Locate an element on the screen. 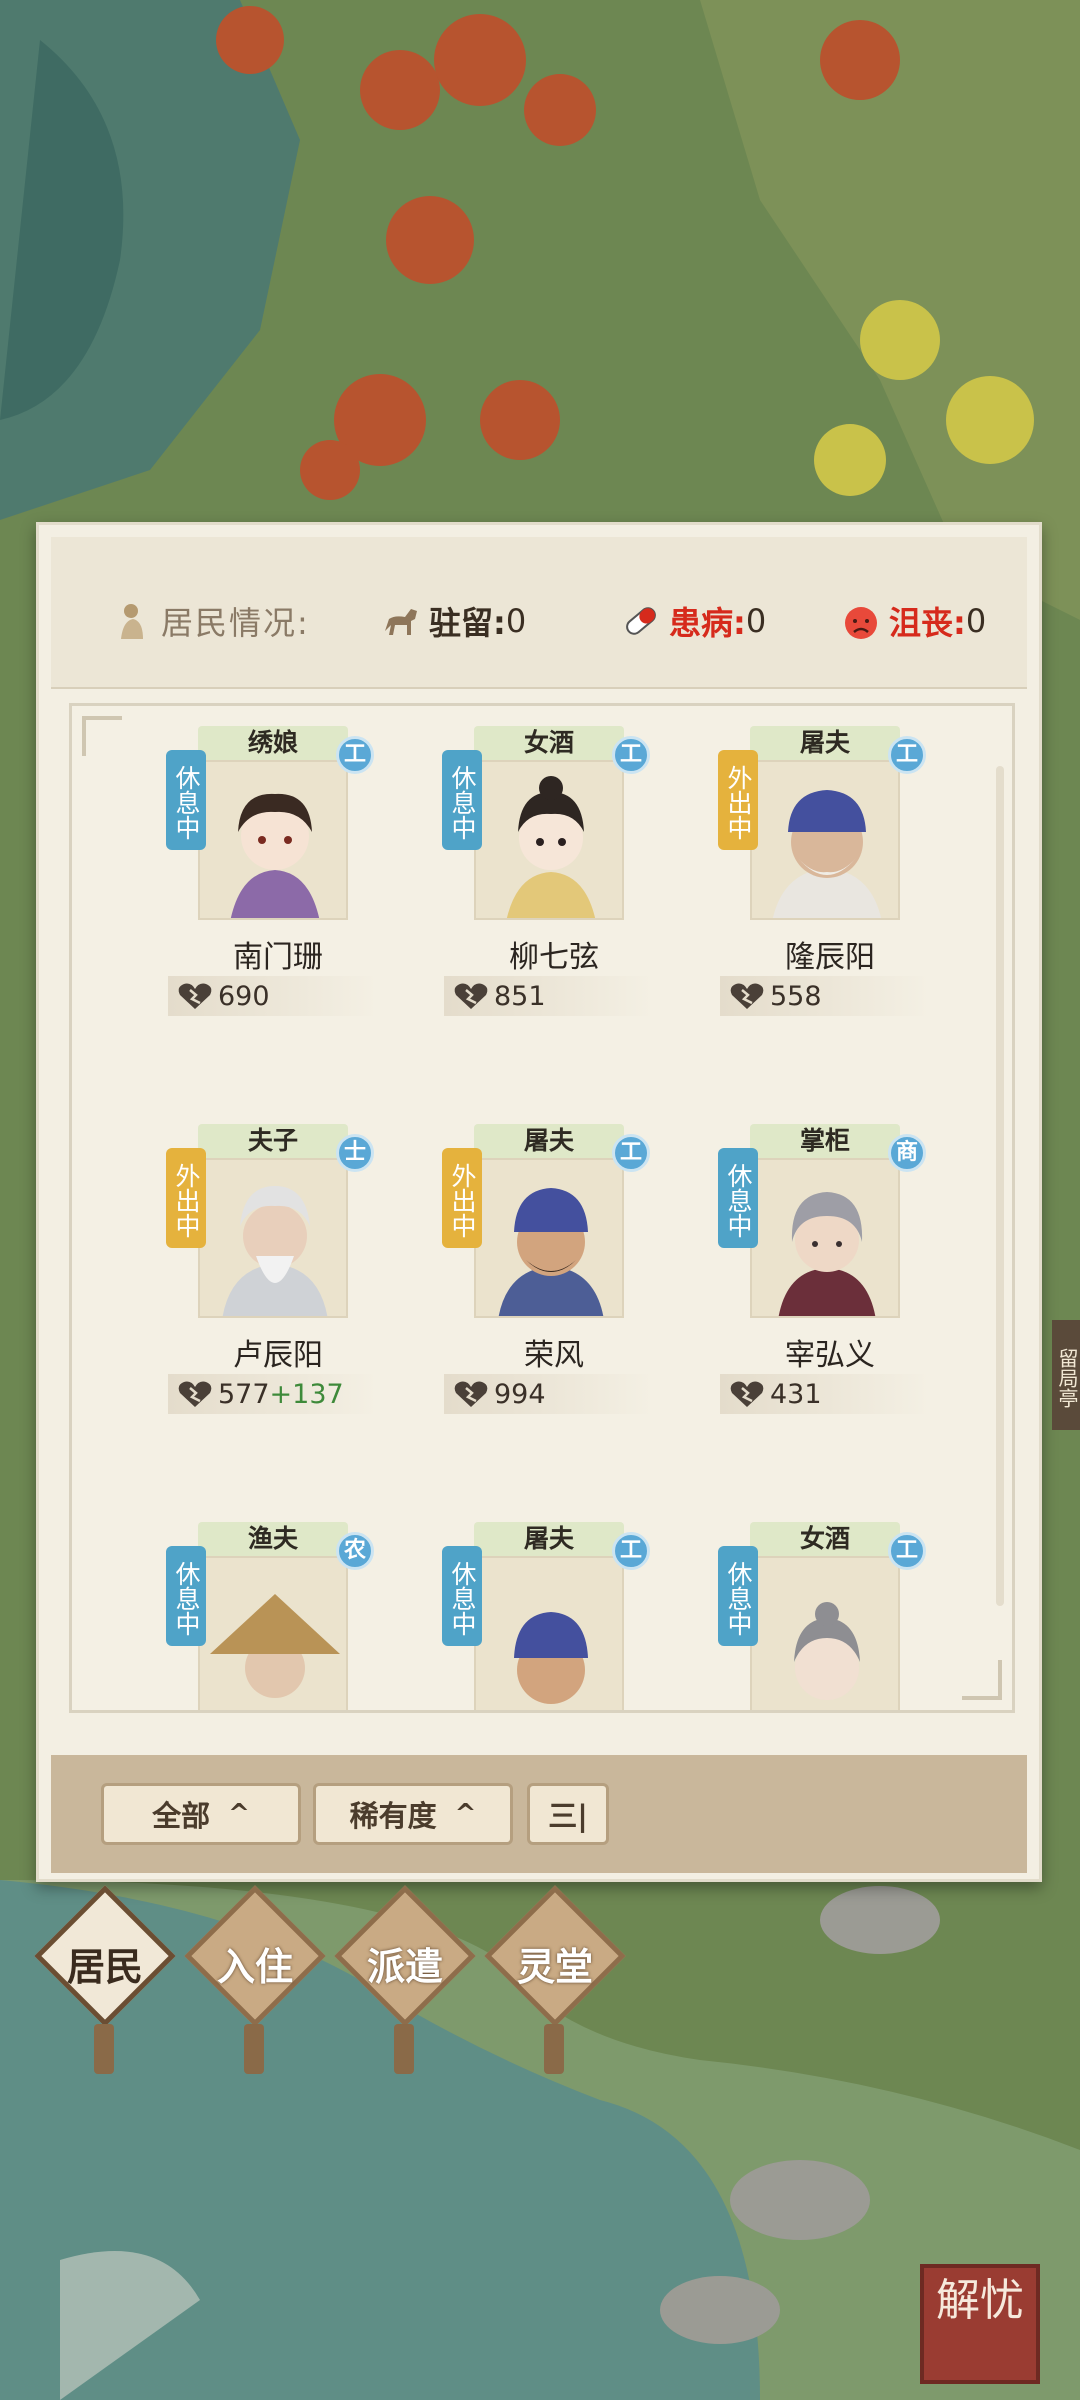 The image size is (1080, 2400). resident-card: 屠夫 休息中 工 is located at coordinates (546, 1616).